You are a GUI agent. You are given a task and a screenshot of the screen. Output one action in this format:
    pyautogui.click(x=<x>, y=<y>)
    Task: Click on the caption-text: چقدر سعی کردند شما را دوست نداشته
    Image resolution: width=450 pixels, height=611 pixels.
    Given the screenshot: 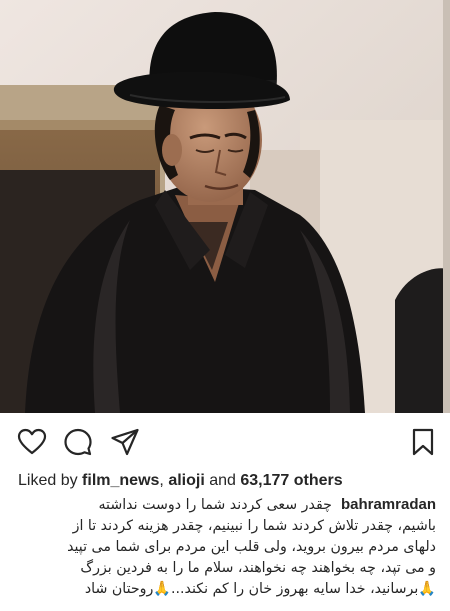 What is the action you would take?
    pyautogui.click(x=215, y=505)
    